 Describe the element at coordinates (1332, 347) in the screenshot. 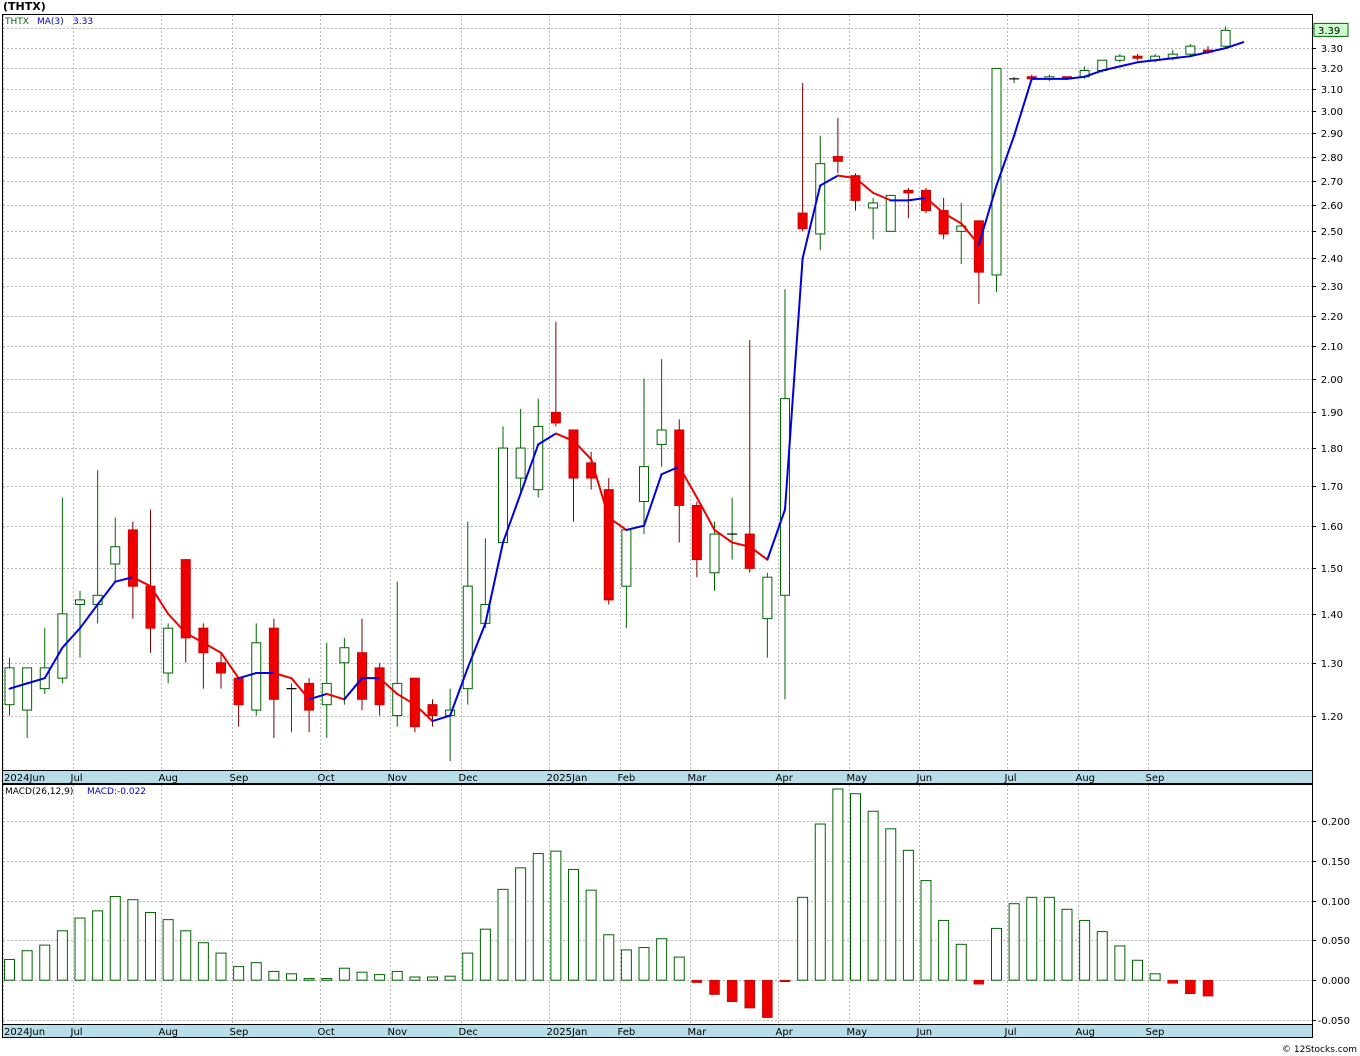

I see `price-y-tick-label: 2.10` at that location.